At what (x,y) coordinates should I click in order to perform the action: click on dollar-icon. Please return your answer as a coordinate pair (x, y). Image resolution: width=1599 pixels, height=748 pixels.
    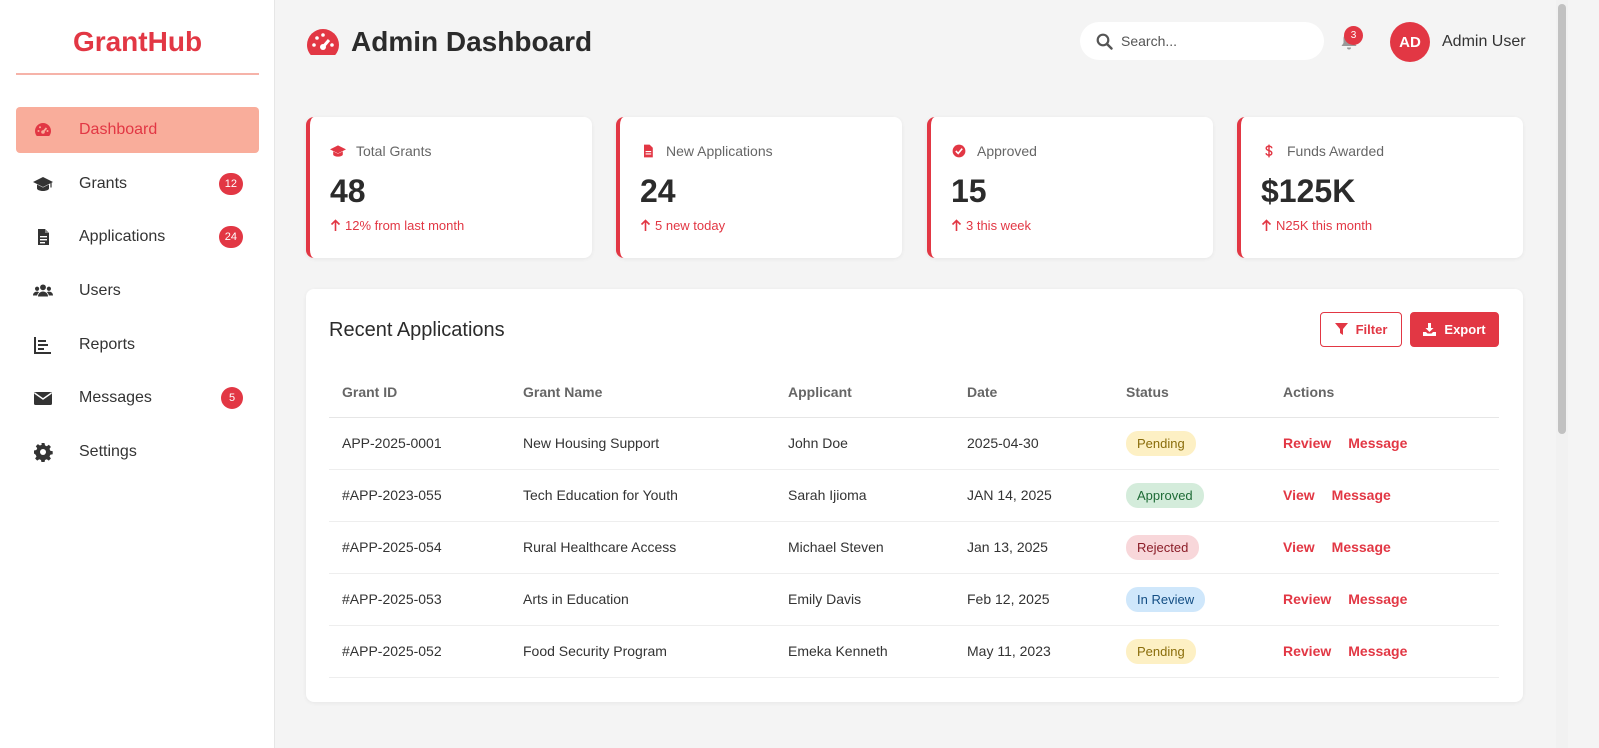
    Looking at the image, I should click on (1269, 151).